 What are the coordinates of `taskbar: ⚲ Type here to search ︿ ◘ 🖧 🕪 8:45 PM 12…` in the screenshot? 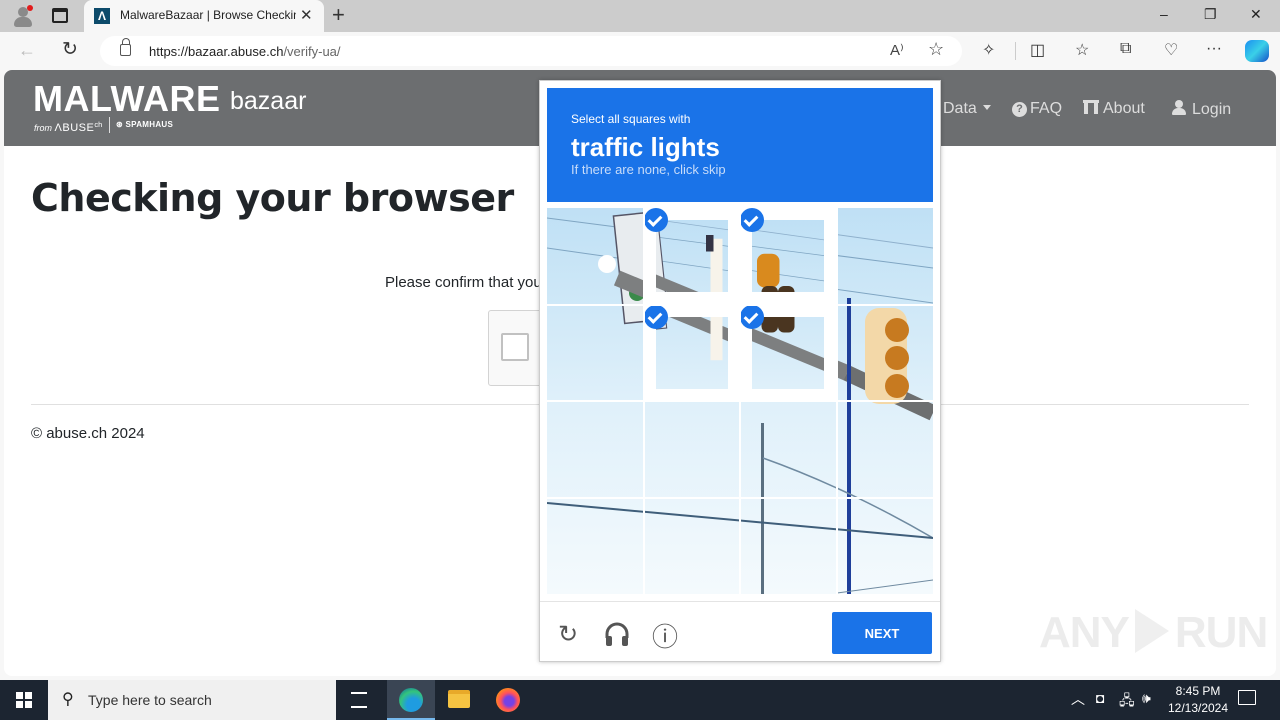 It's located at (640, 700).